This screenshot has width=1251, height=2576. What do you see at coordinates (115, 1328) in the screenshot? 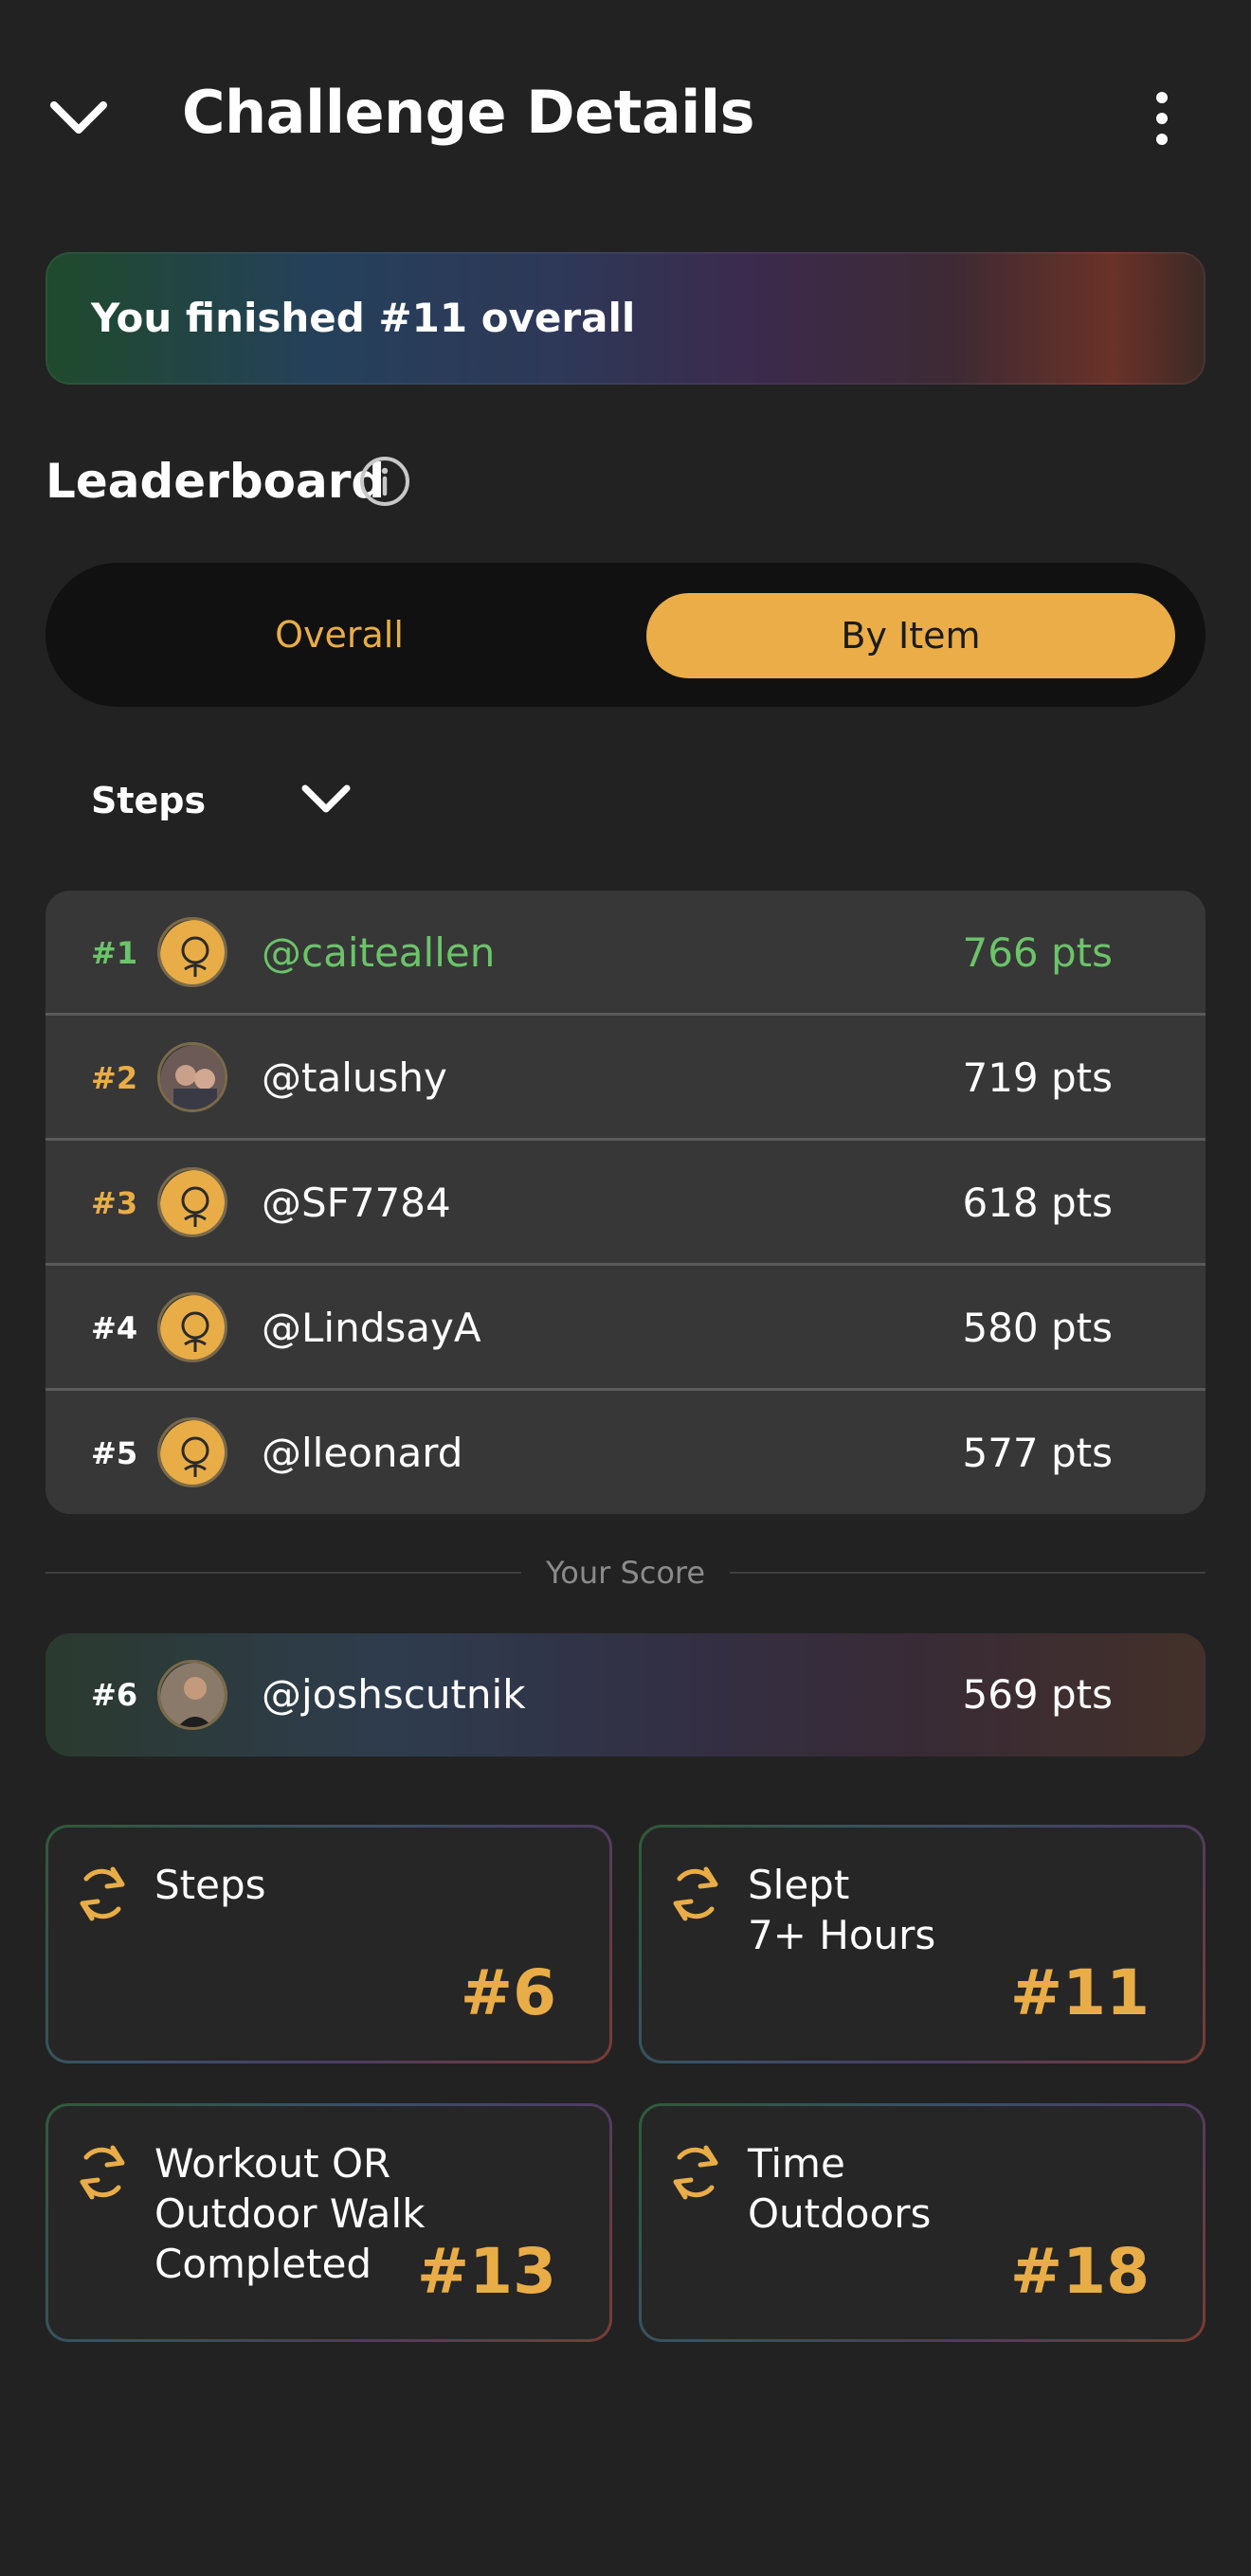
I see `rank: #4` at bounding box center [115, 1328].